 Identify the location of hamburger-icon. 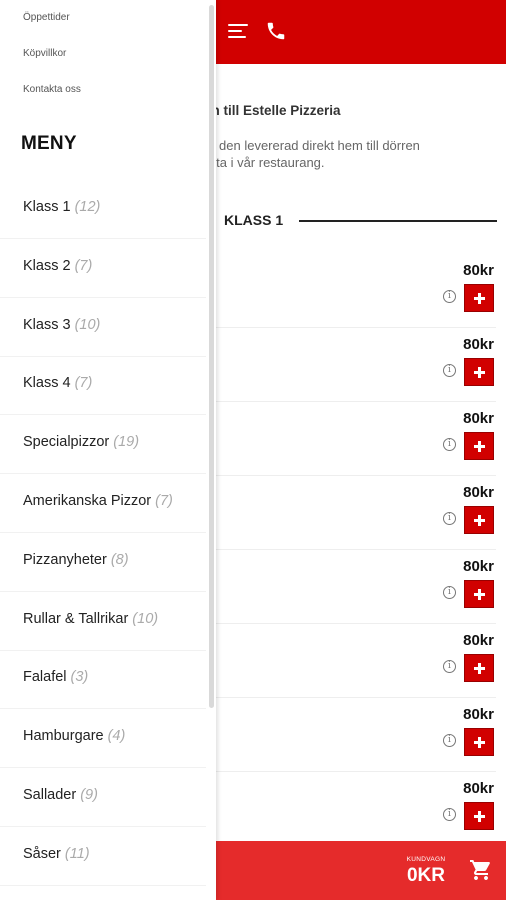
(238, 32).